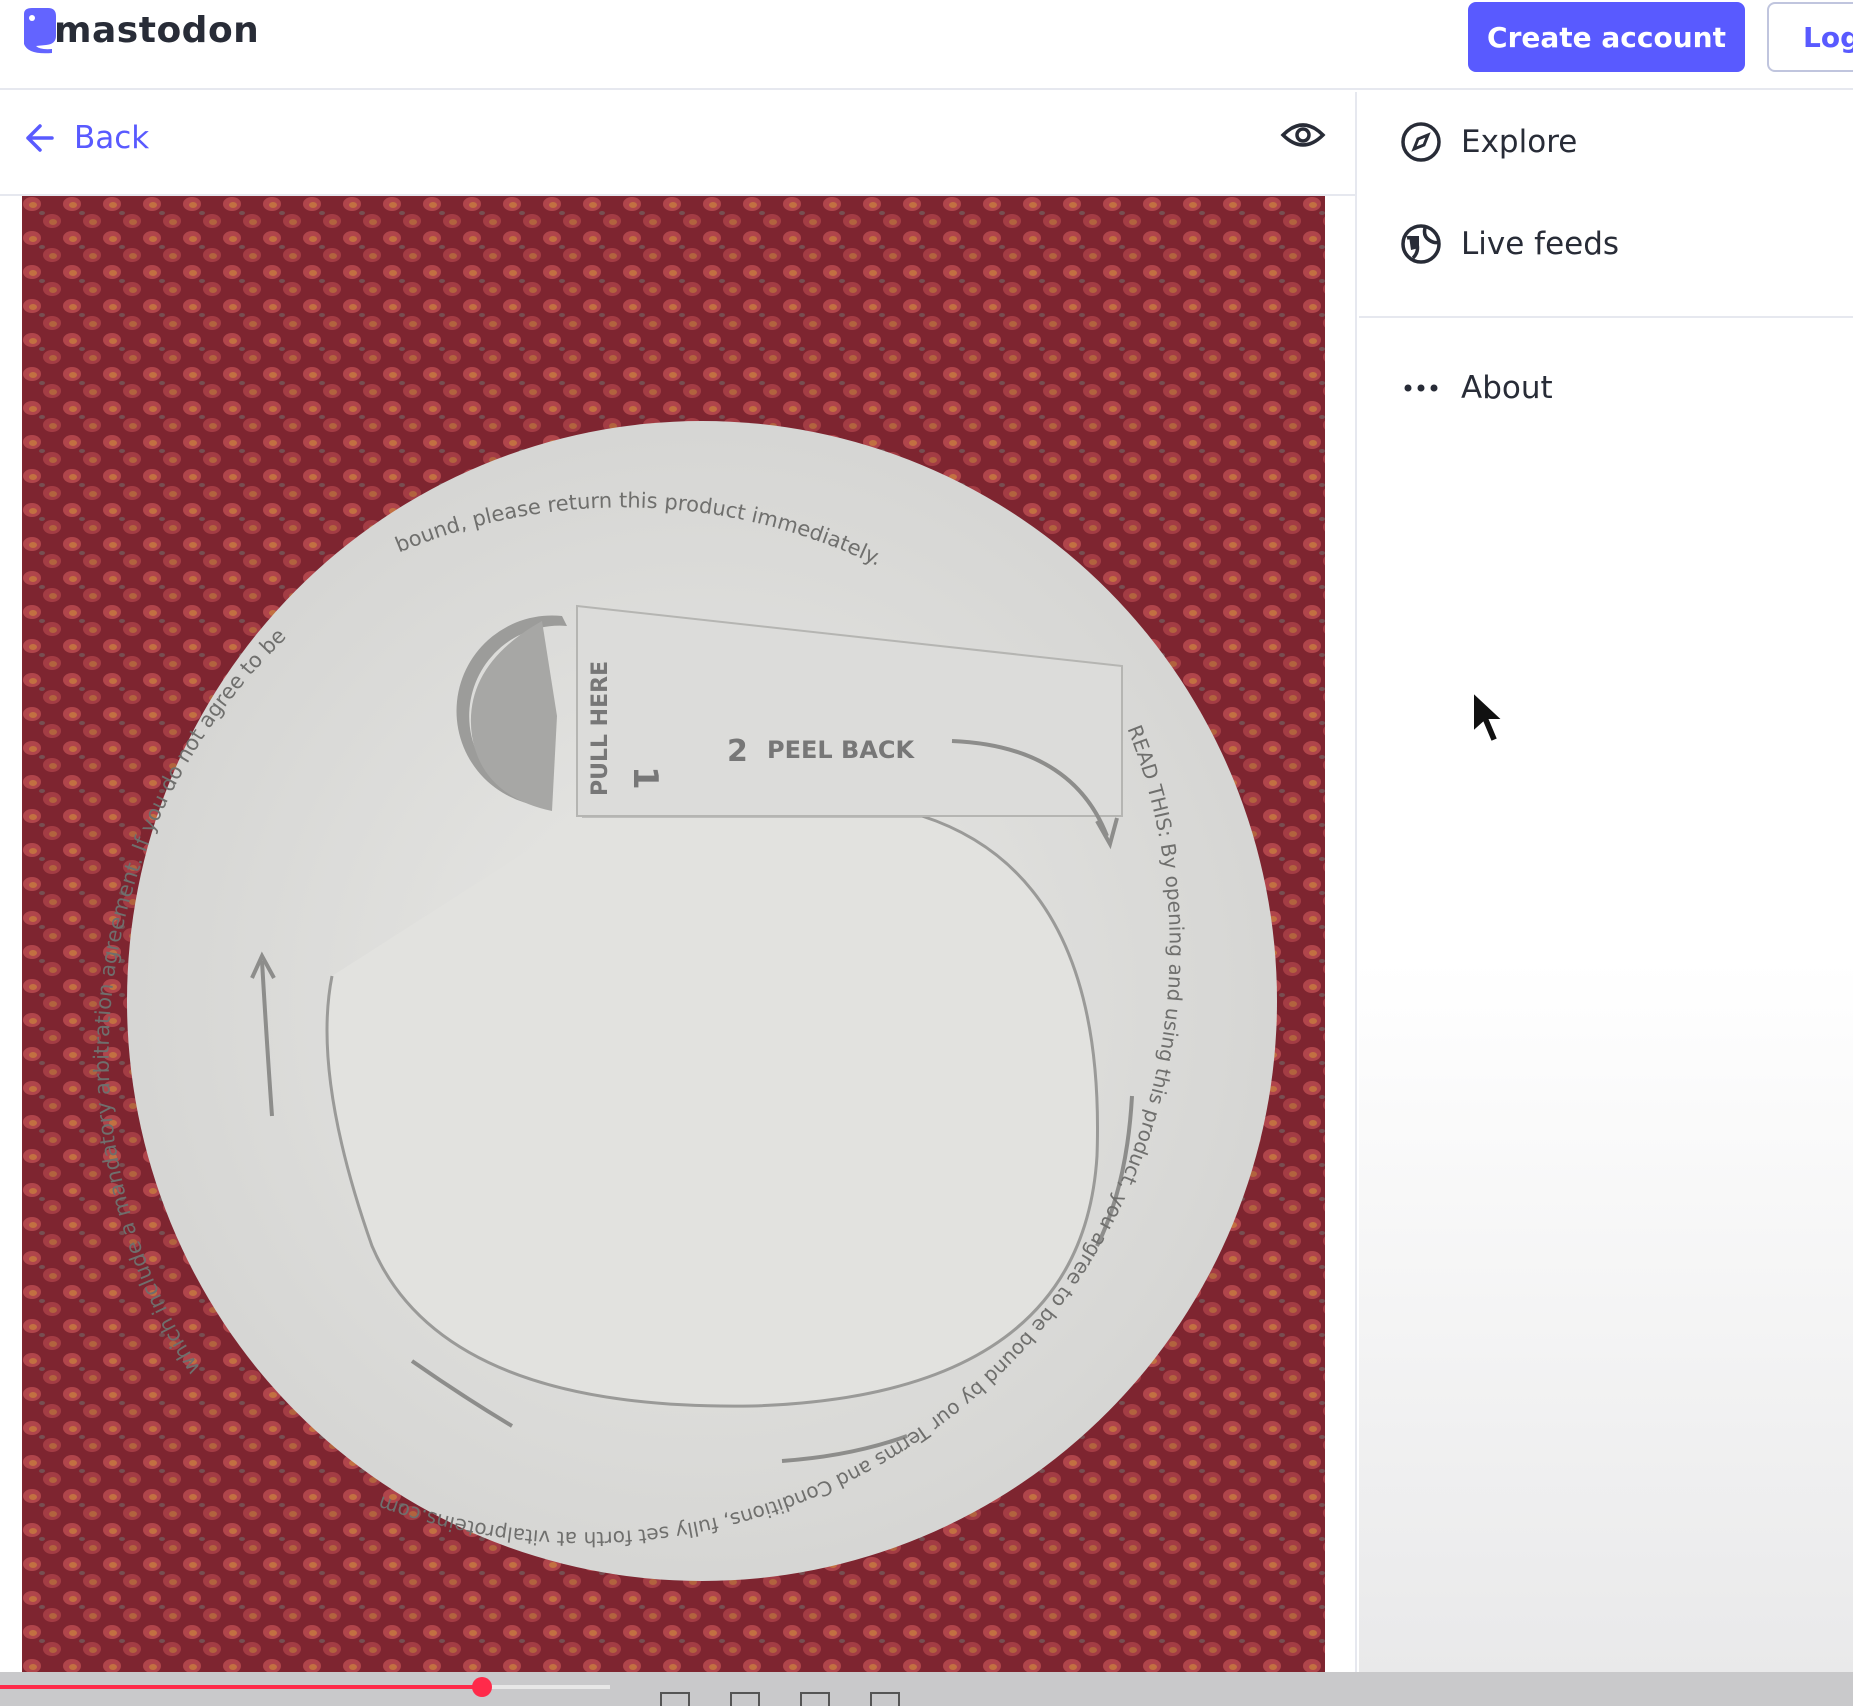 The width and height of the screenshot is (1853, 1706). Describe the element at coordinates (1606, 317) in the screenshot. I see `sidebar-divider` at that location.